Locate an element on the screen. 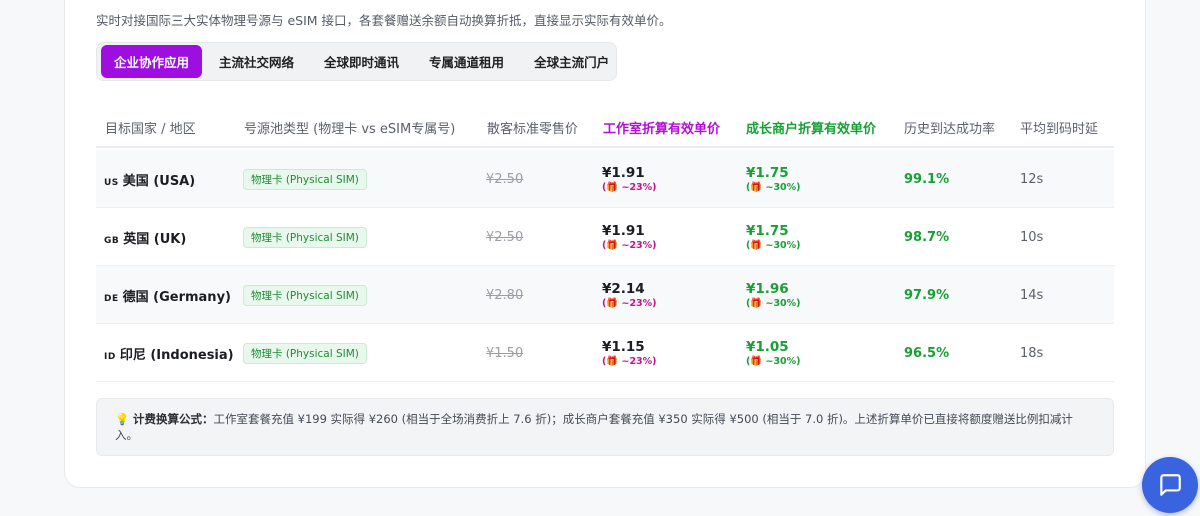 The width and height of the screenshot is (1200, 516). chat-button is located at coordinates (1170, 485).